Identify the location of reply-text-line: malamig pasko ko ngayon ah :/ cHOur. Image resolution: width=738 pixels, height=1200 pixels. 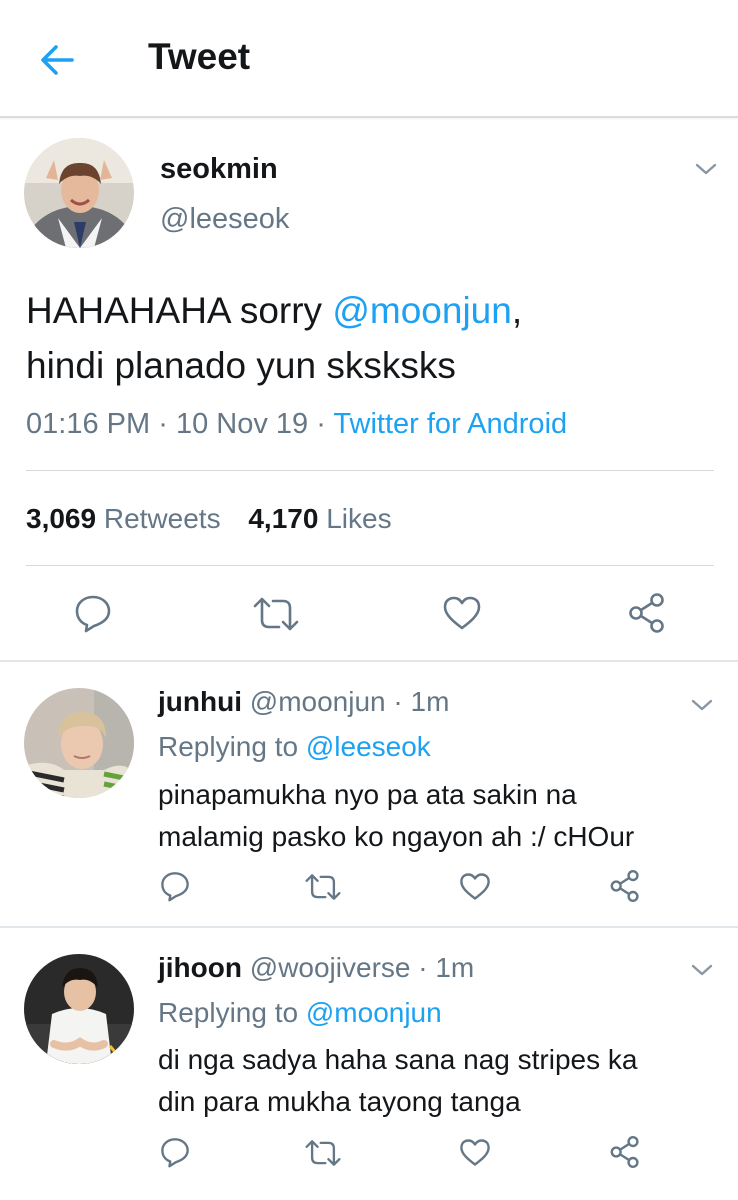
(396, 836).